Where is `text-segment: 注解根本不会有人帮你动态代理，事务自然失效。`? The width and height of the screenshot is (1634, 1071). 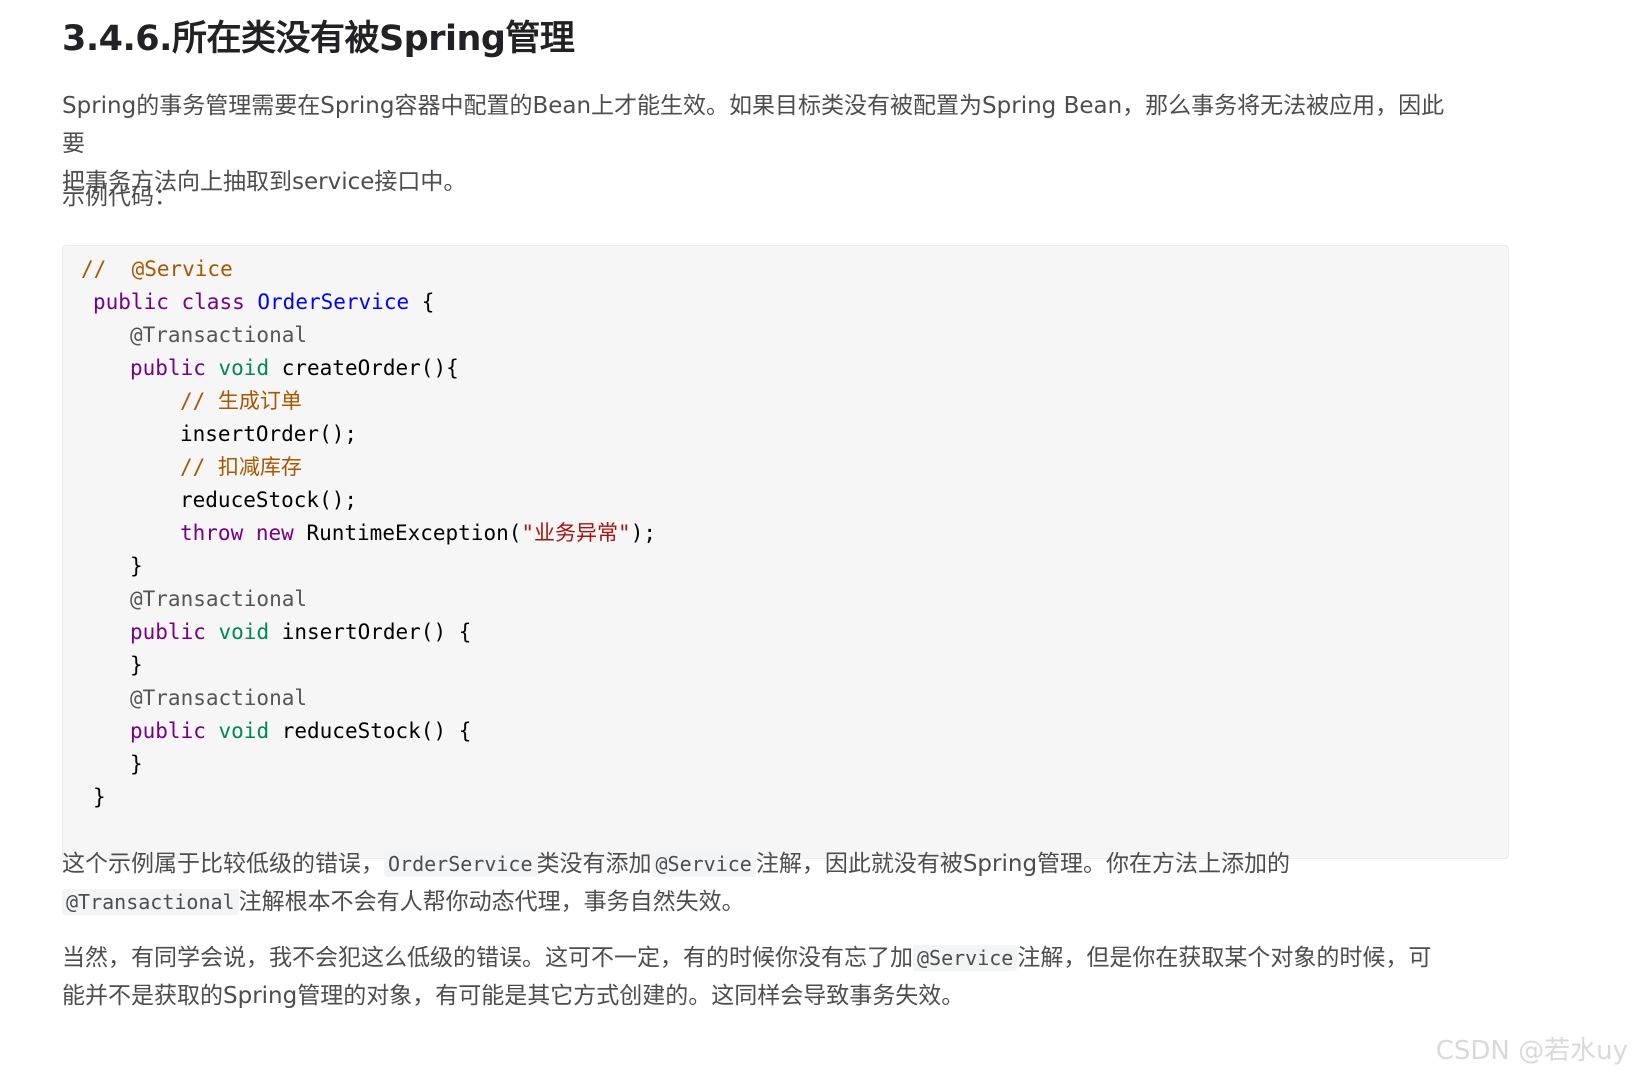
text-segment: 注解根本不会有人帮你动态代理，事务自然失效。 is located at coordinates (491, 902).